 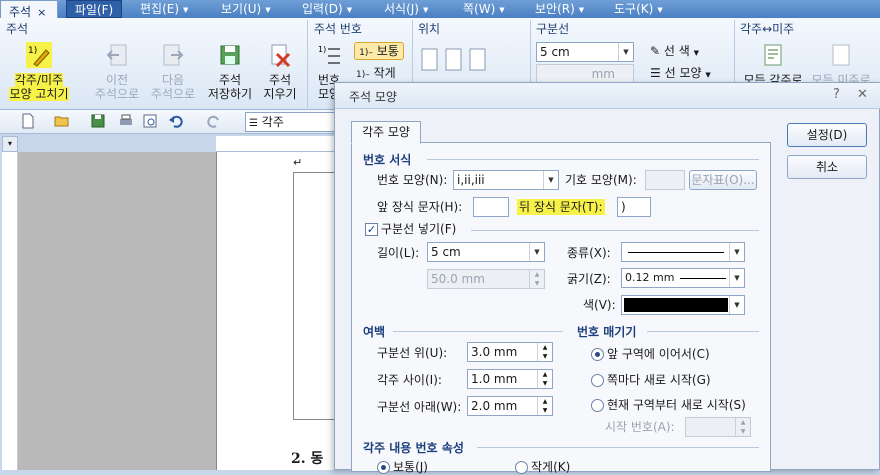 I want to click on line-type-select: ▼, so click(x=683, y=252).